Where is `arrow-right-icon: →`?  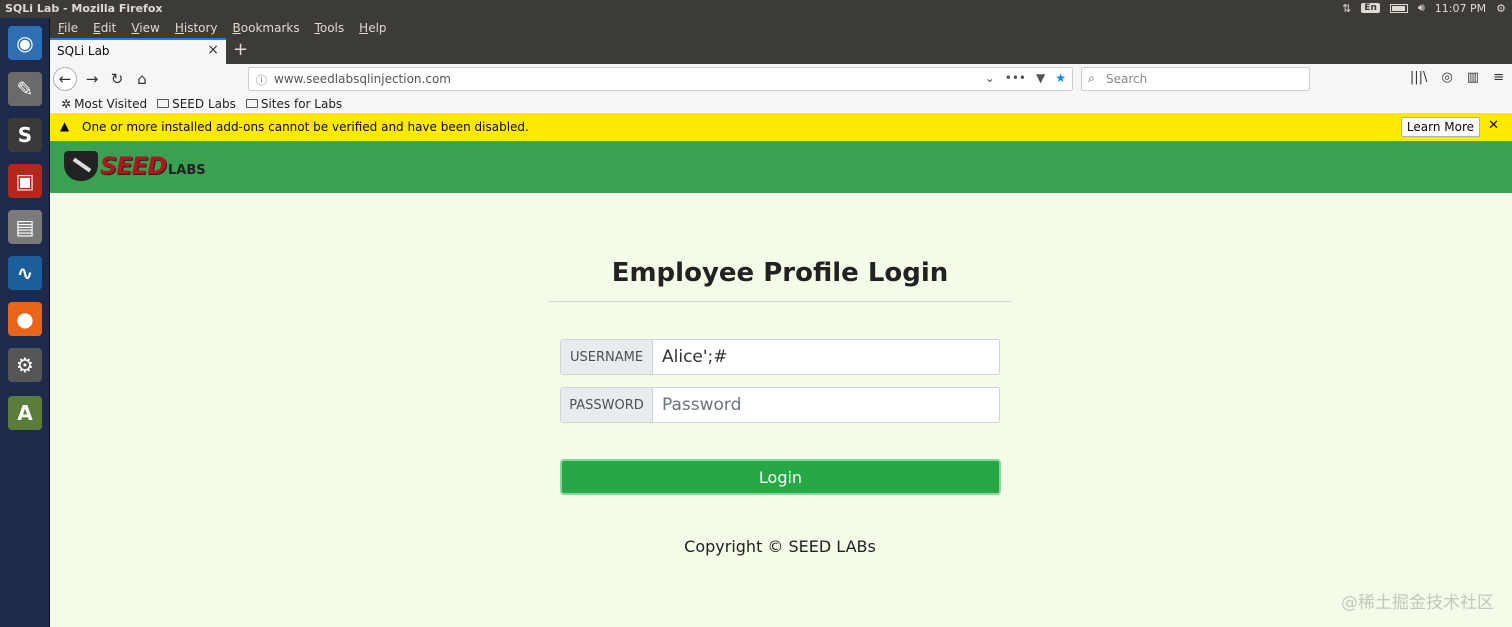 arrow-right-icon: → is located at coordinates (92, 79).